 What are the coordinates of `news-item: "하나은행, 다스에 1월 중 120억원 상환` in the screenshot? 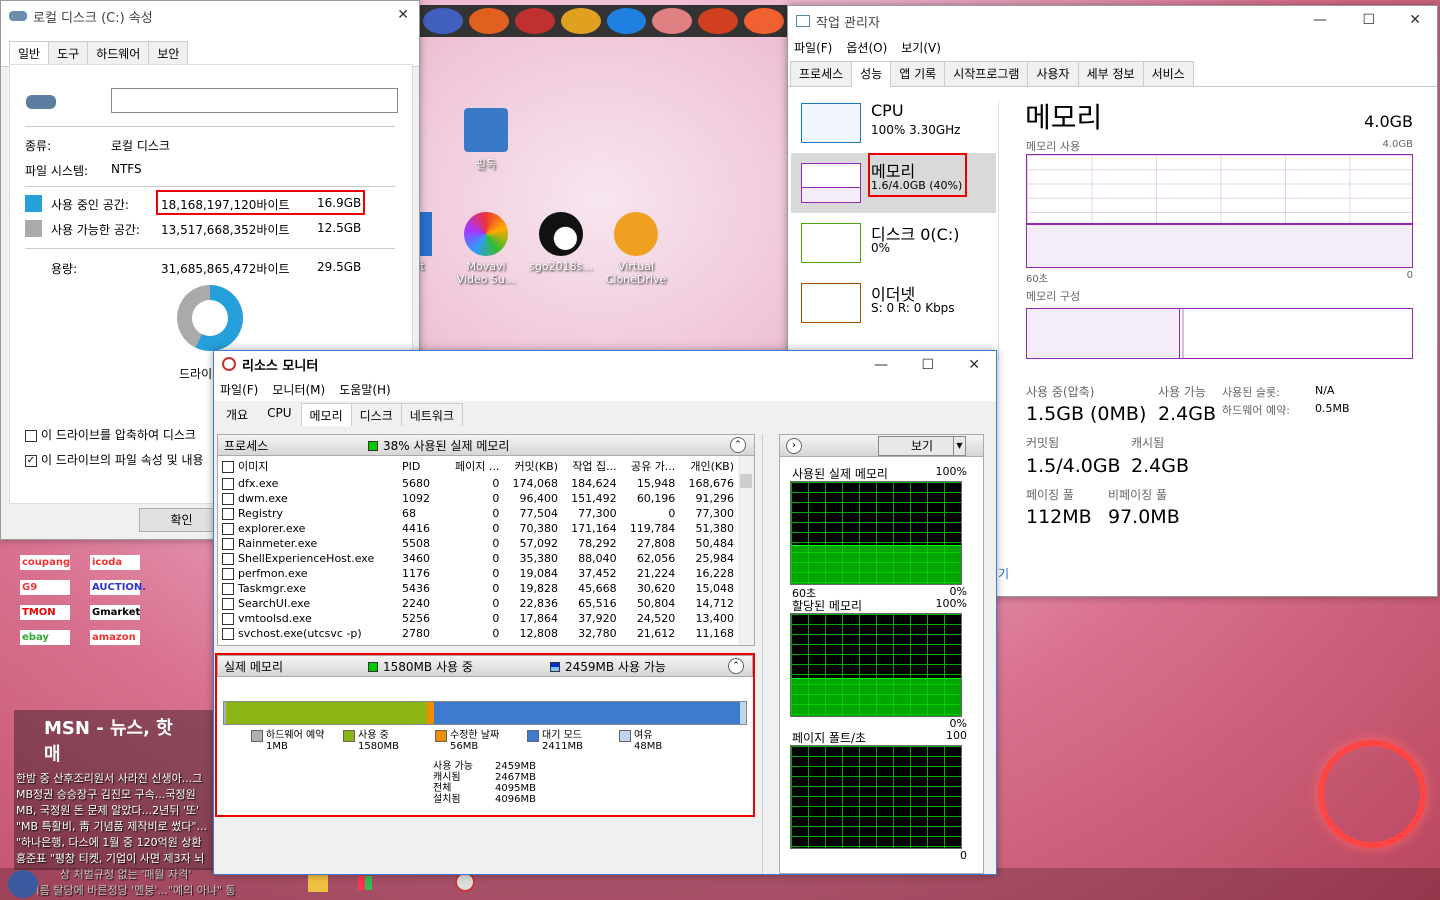 It's located at (109, 842).